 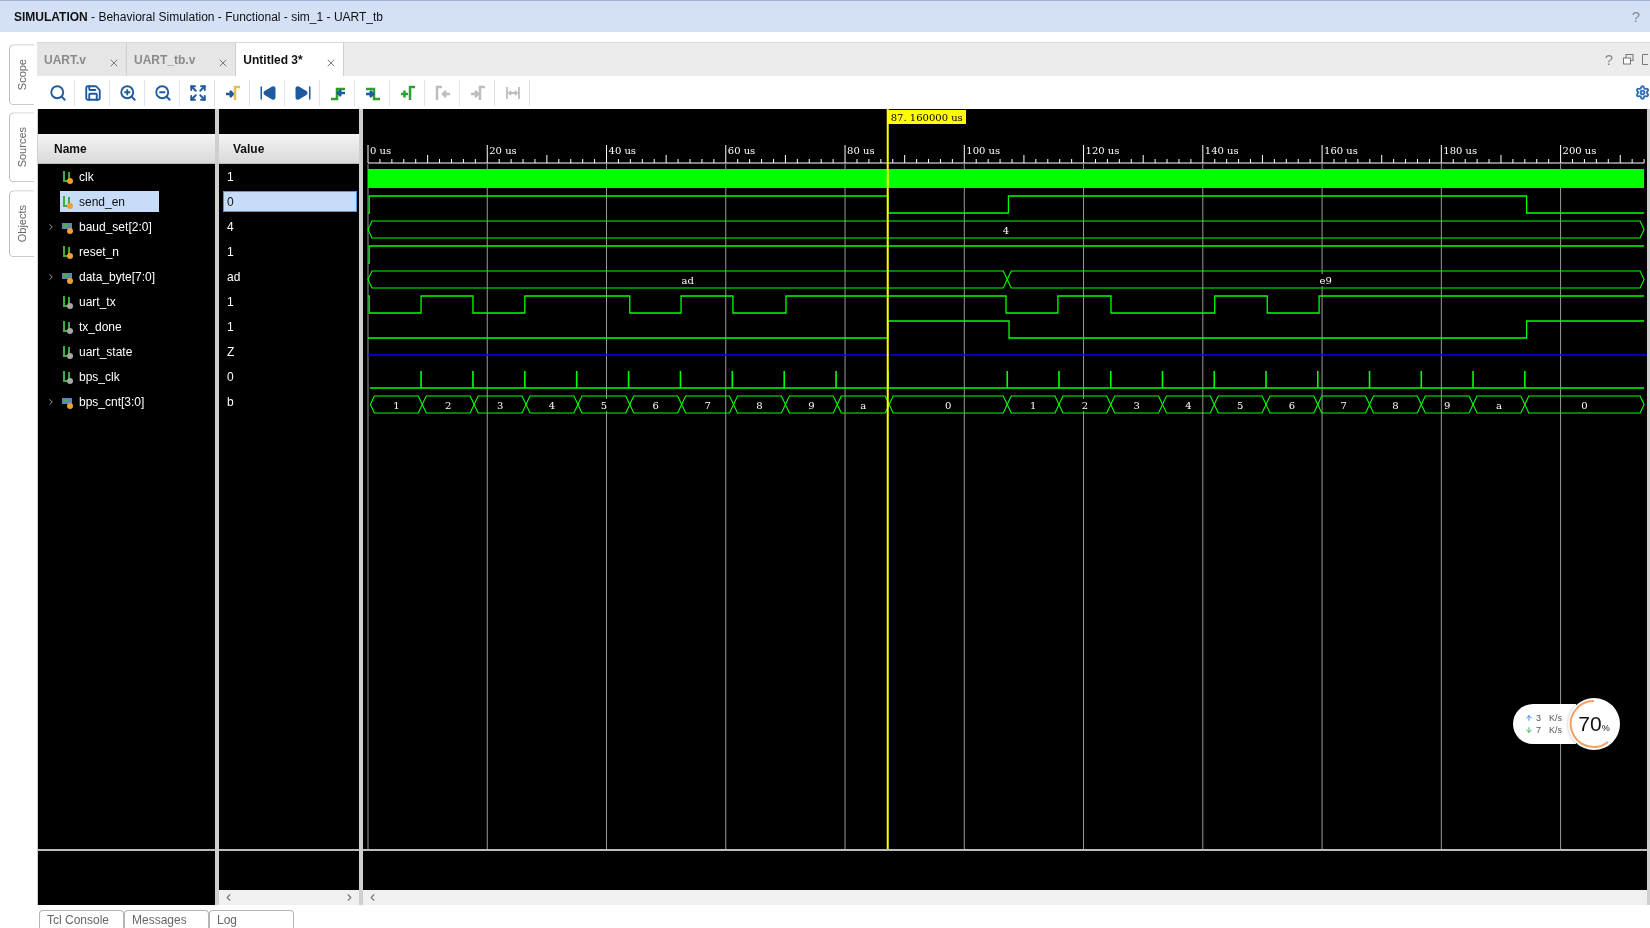 What do you see at coordinates (622, 150) in the screenshot?
I see `time-label: 40 us` at bounding box center [622, 150].